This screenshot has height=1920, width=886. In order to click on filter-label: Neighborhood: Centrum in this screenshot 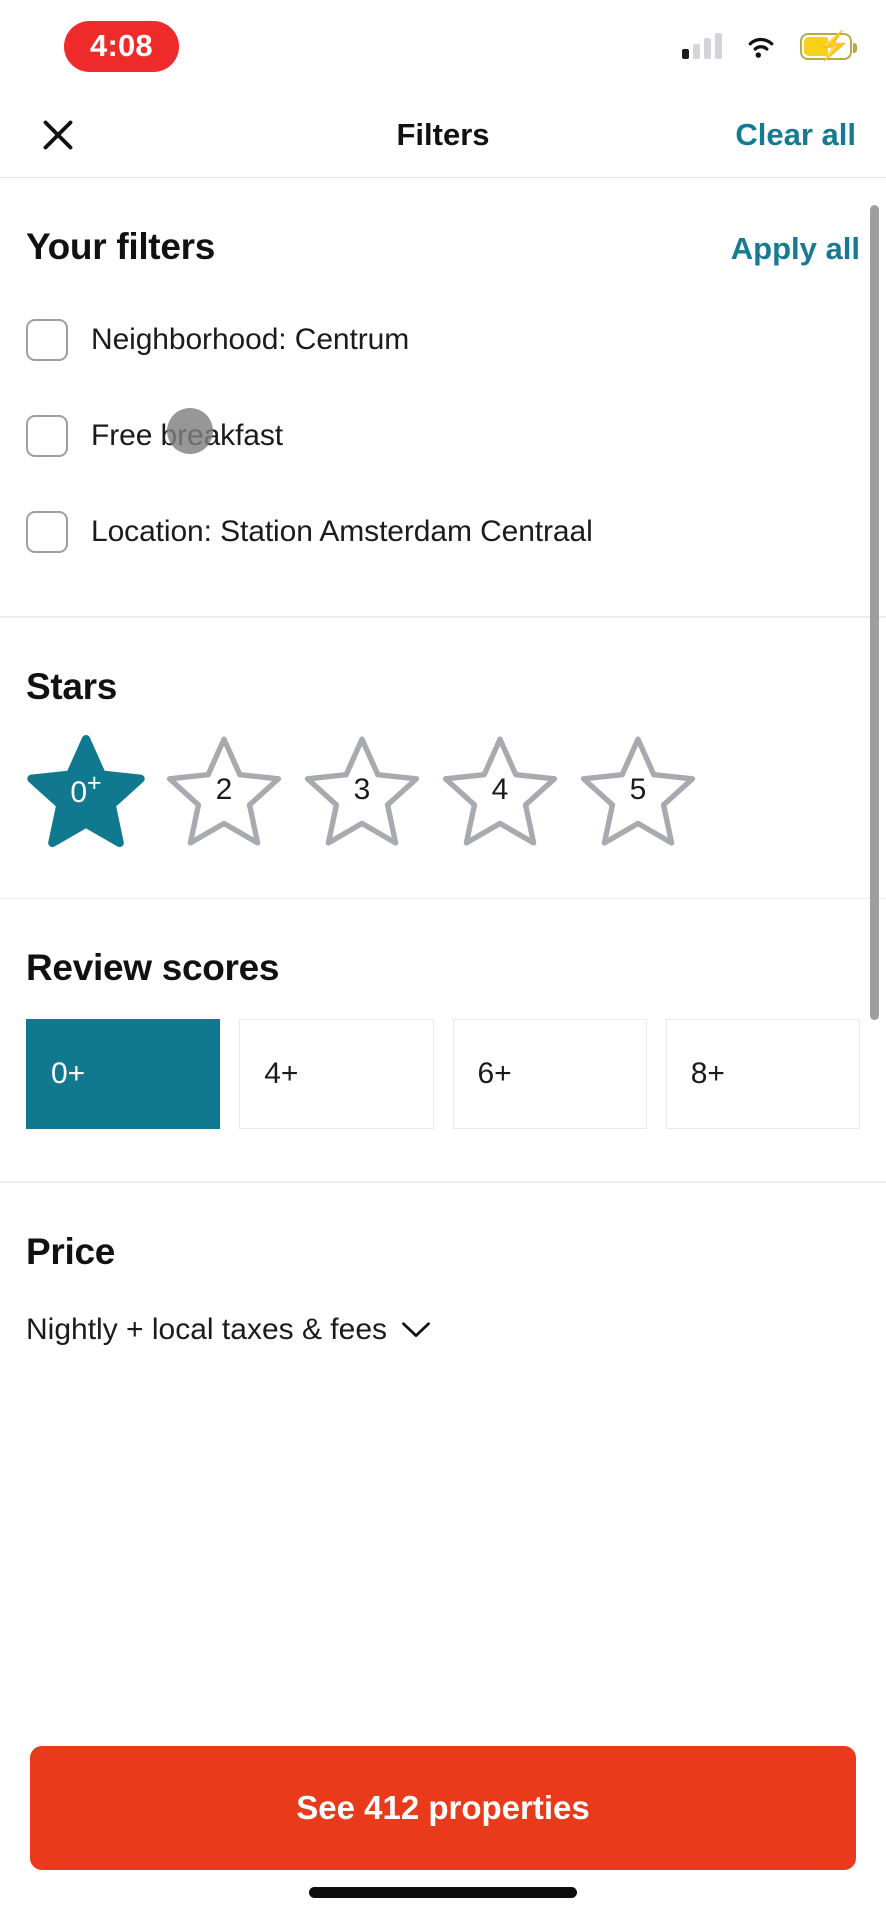, I will do `click(250, 339)`.